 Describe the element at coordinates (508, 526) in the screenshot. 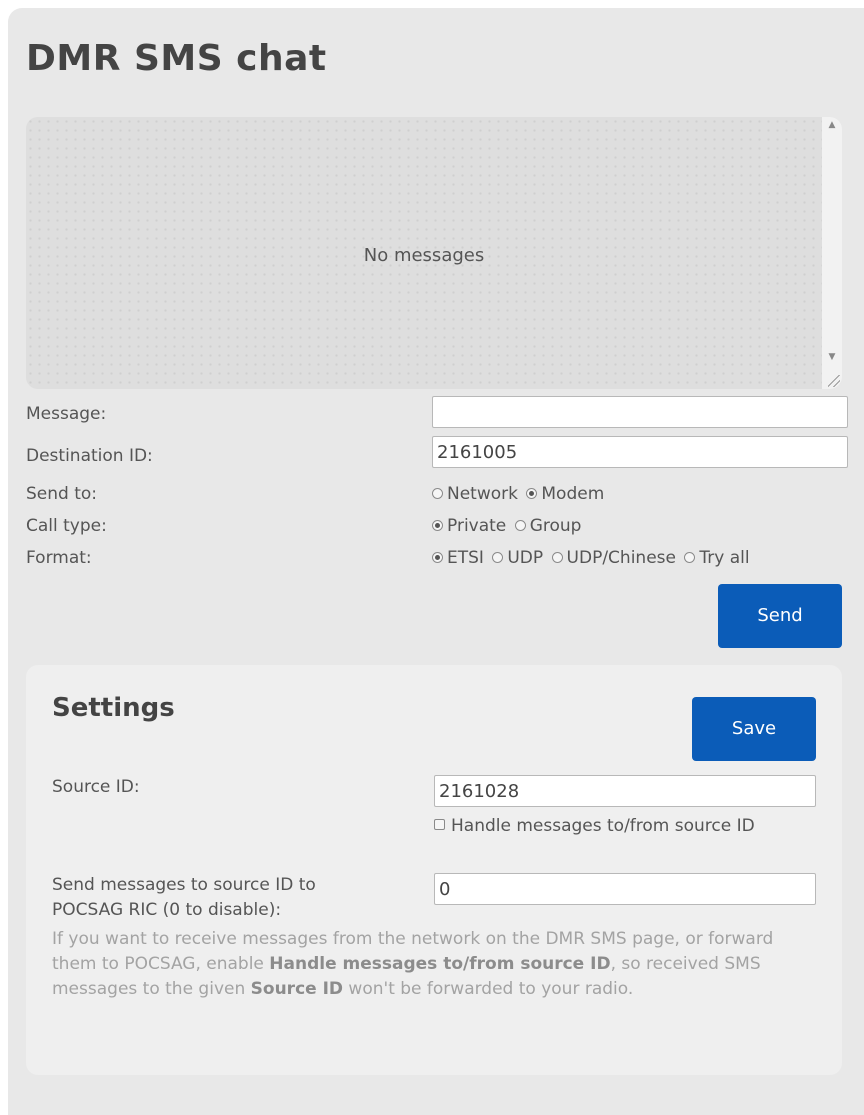

I see `call-type-radio-group: Private Group` at that location.